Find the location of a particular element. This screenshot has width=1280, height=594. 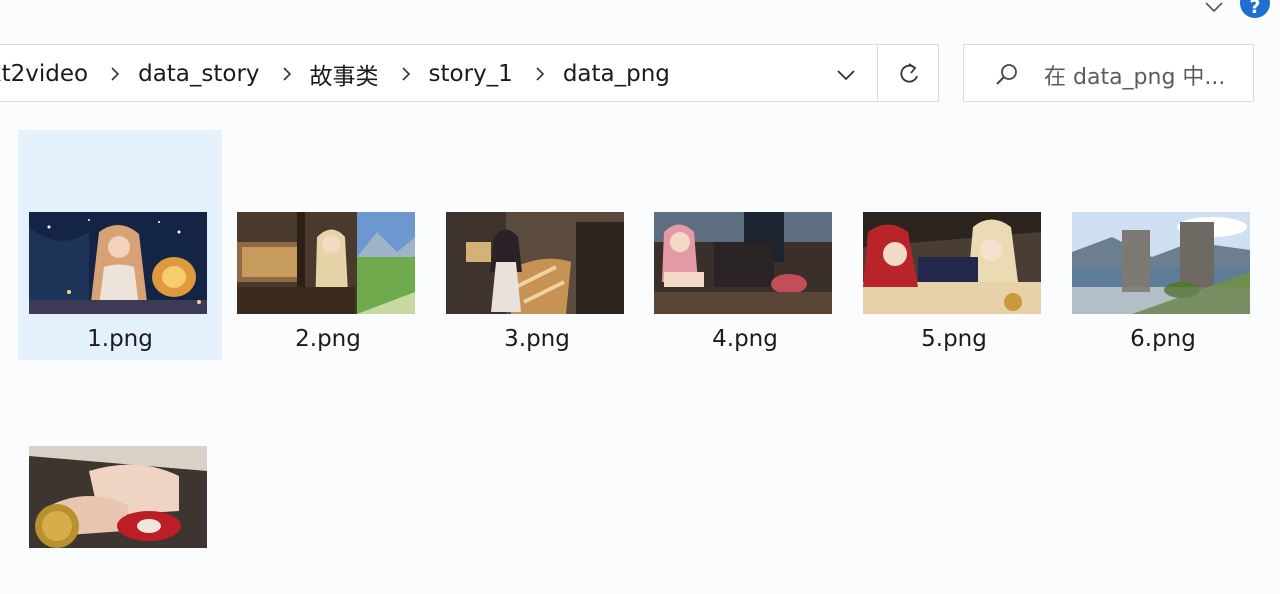

file-name: 6.png is located at coordinates (1163, 339).